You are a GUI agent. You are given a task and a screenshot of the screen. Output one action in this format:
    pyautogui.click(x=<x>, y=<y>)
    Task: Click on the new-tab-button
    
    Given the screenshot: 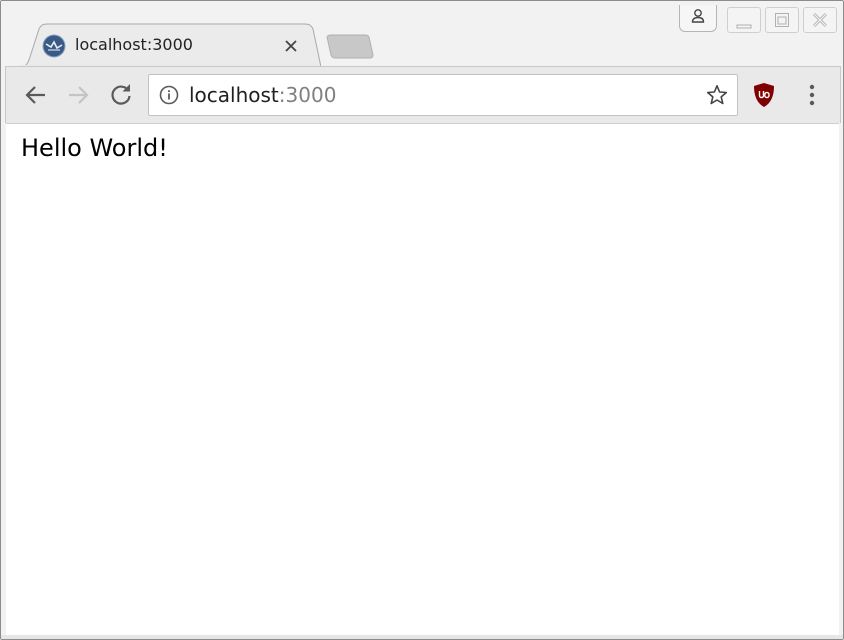 What is the action you would take?
    pyautogui.click(x=347, y=47)
    